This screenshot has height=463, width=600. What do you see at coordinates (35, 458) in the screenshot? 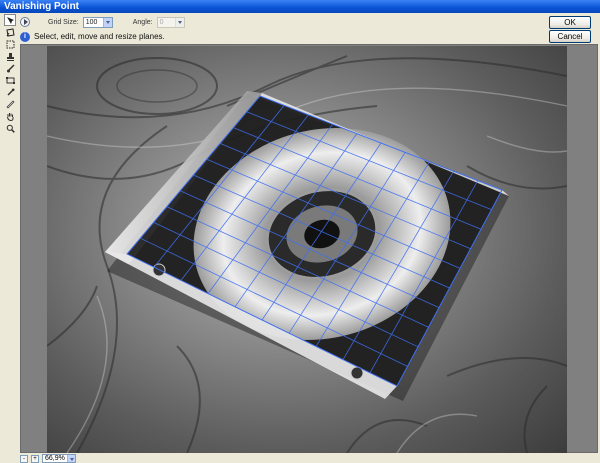
I see `zoom-in-button: +` at bounding box center [35, 458].